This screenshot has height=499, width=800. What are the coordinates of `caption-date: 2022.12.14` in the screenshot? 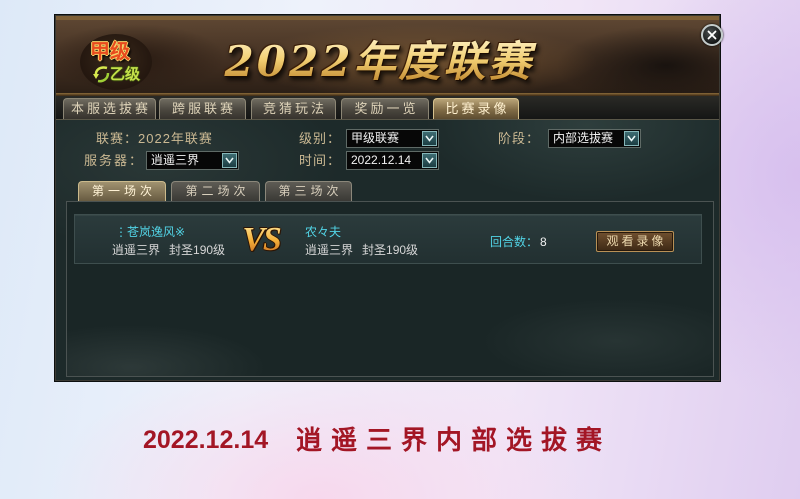 It's located at (206, 440).